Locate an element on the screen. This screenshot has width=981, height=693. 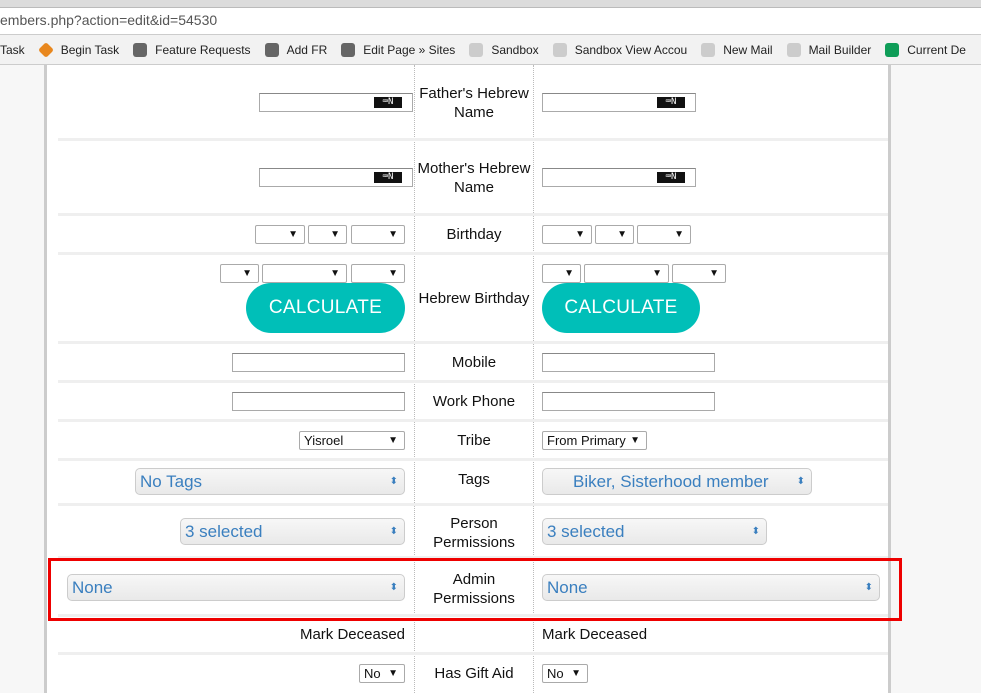
bookmark-label: Task is located at coordinates (12, 49).